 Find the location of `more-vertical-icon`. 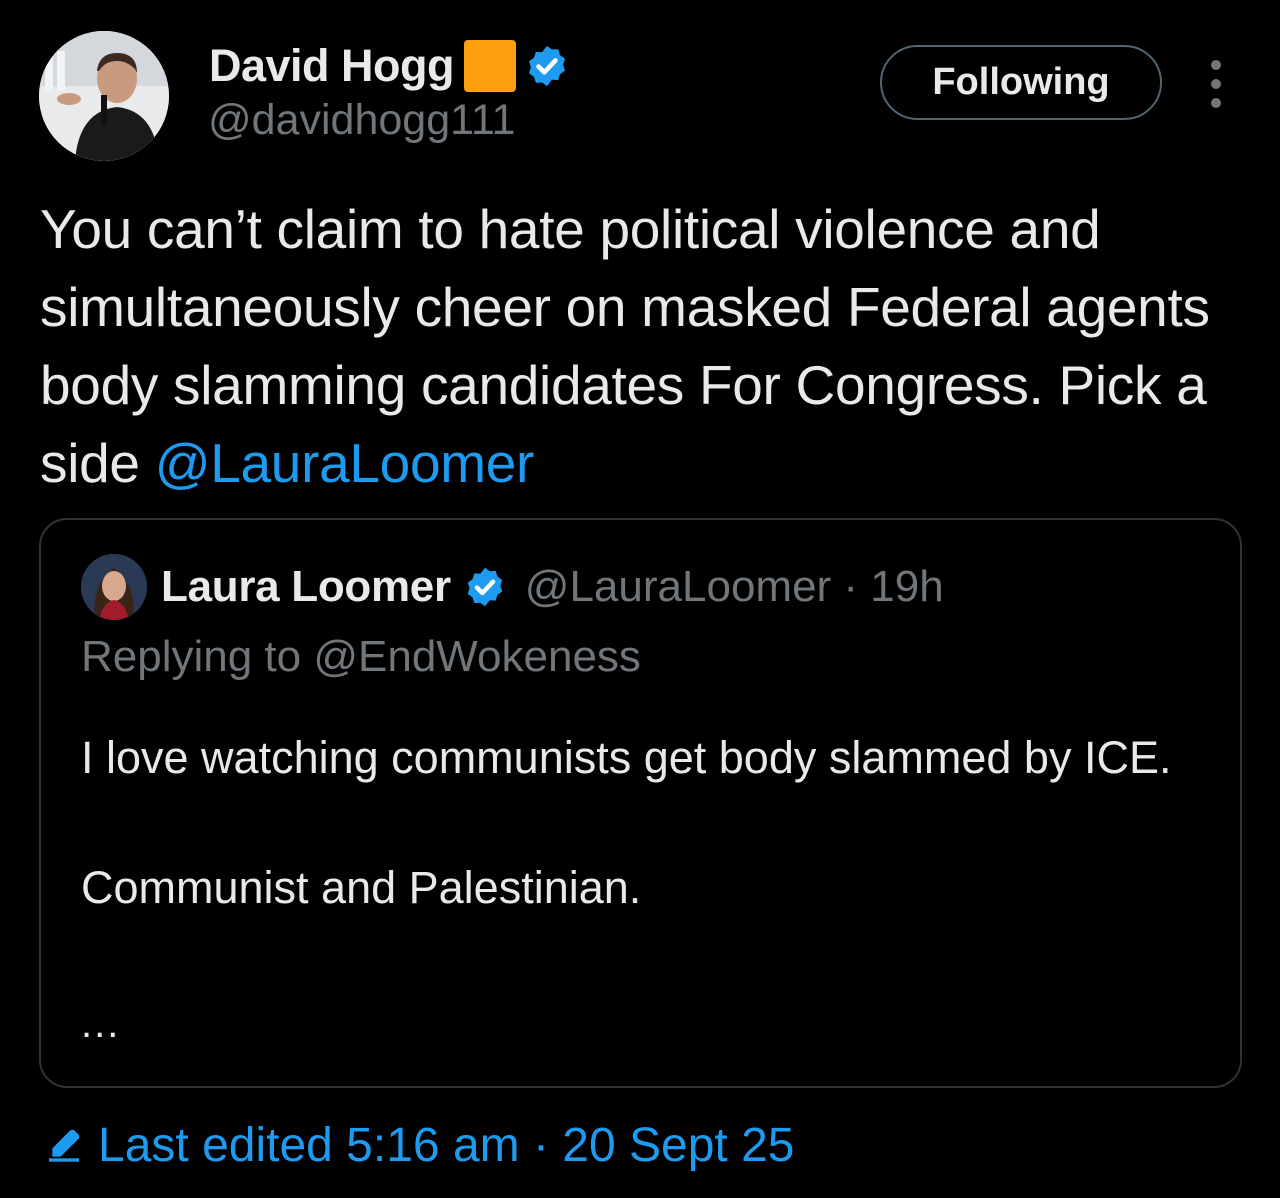

more-vertical-icon is located at coordinates (1216, 84).